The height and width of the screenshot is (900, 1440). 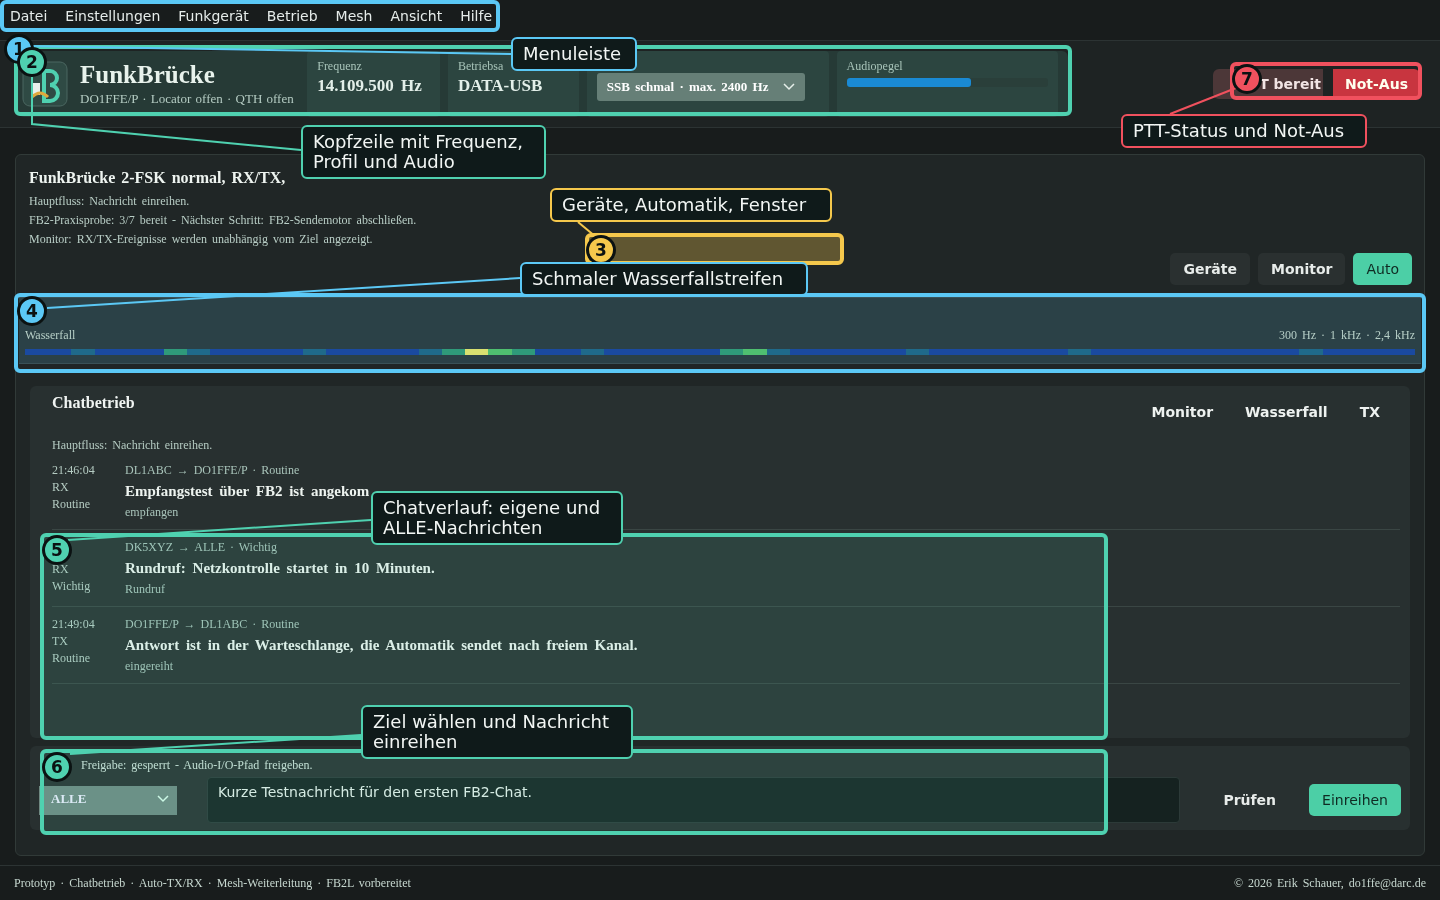 What do you see at coordinates (152, 512) in the screenshot?
I see `message-status: empfangen` at bounding box center [152, 512].